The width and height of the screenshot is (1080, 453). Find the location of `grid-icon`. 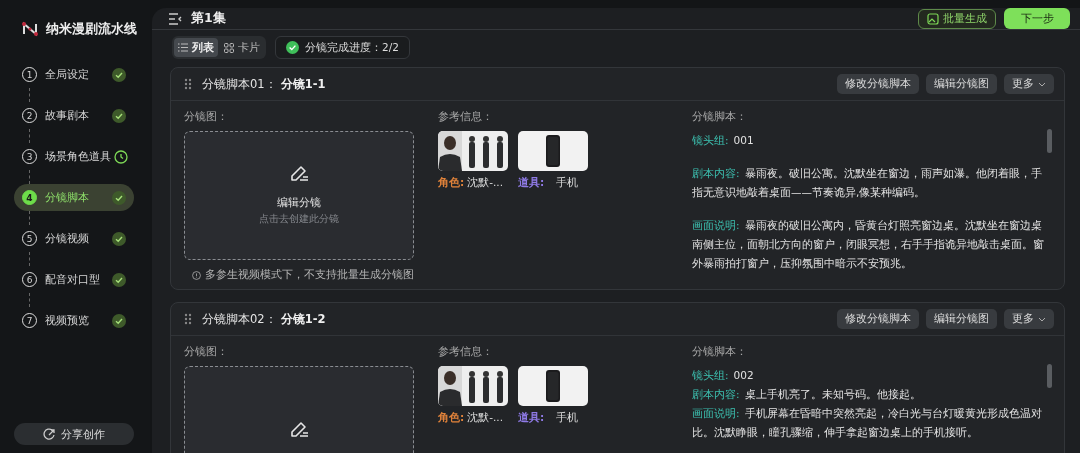

grid-icon is located at coordinates (229, 47).